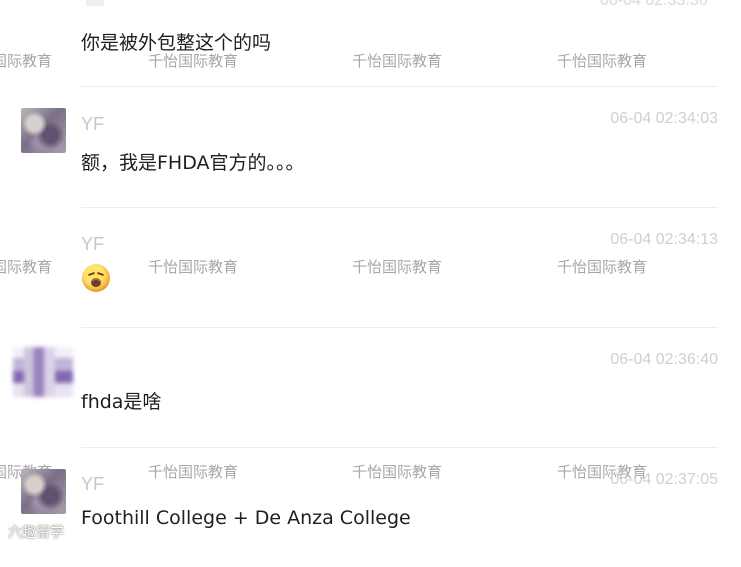 This screenshot has height=567, width=741. I want to click on message-timestamp: 06-04 02:36:40, so click(664, 359).